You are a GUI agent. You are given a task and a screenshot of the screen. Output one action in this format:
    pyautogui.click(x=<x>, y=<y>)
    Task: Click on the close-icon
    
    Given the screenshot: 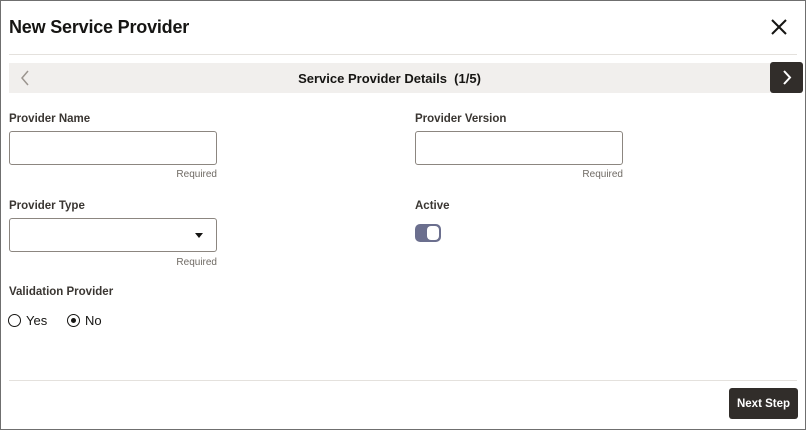 What is the action you would take?
    pyautogui.click(x=779, y=27)
    